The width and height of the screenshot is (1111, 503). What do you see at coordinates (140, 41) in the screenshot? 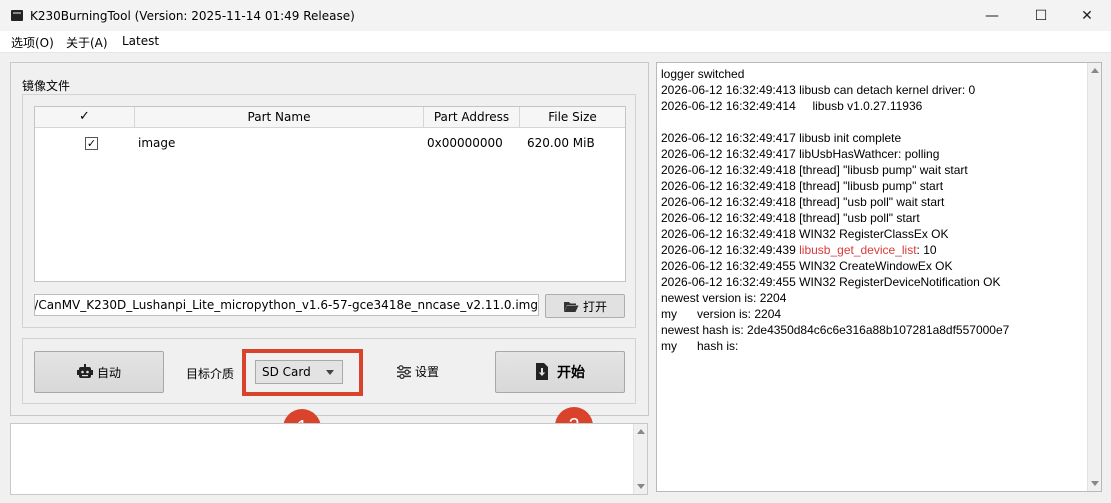
I see `menu-latest: Latest` at bounding box center [140, 41].